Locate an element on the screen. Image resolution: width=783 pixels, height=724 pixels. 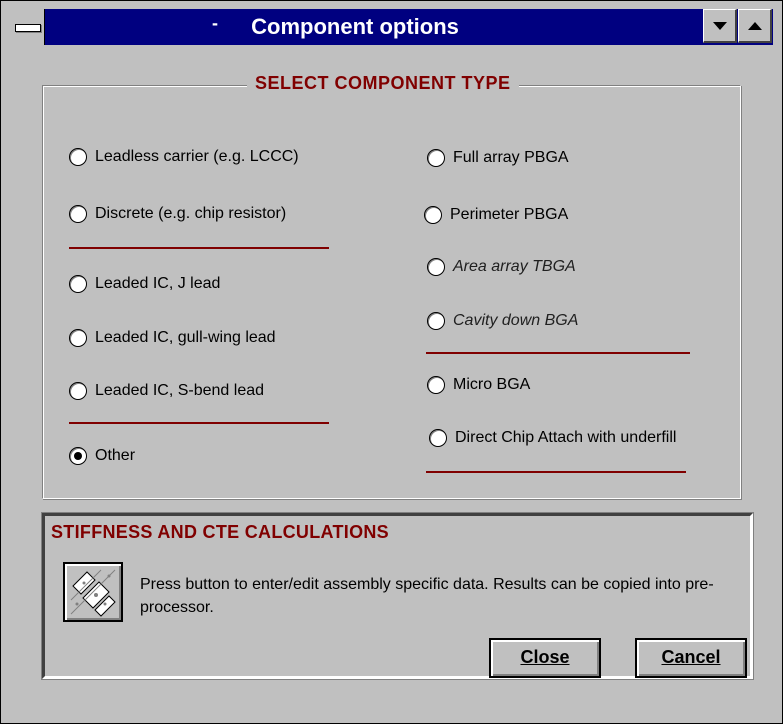
radio-perimeter-pbga: Perimeter PBGA is located at coordinates (496, 215).